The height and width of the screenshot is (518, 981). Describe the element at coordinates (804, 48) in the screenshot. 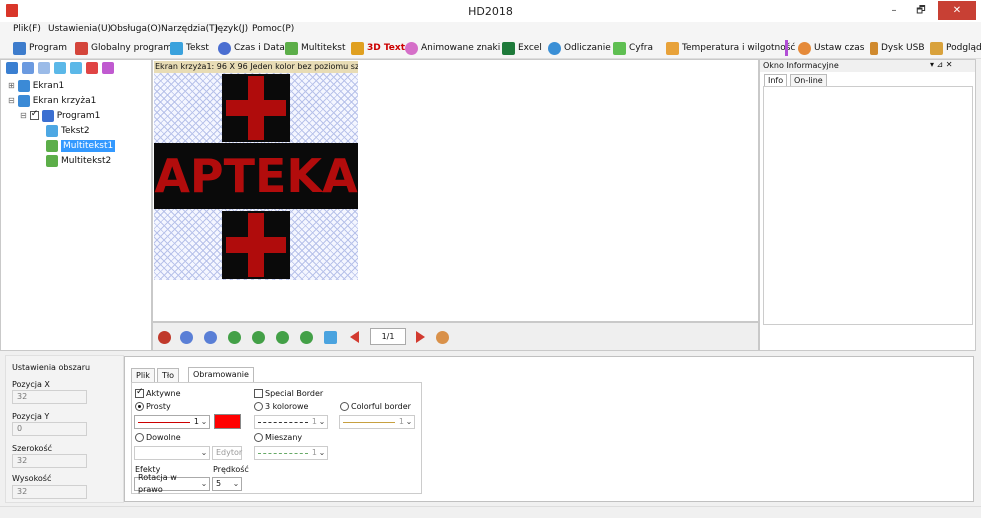

I see `set-time-icon` at that location.